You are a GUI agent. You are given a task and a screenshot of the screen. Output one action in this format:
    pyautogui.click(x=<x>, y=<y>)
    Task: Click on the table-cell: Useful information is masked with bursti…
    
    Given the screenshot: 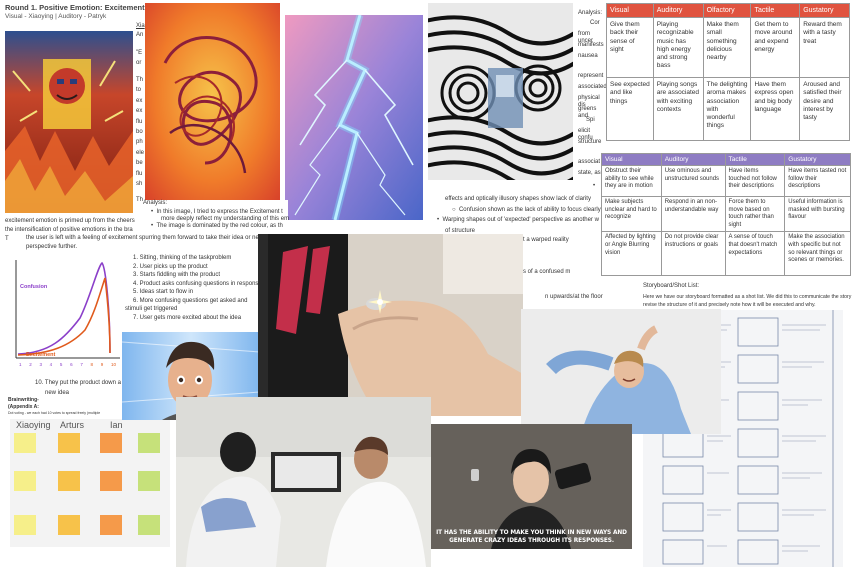 What is the action you would take?
    pyautogui.click(x=817, y=214)
    